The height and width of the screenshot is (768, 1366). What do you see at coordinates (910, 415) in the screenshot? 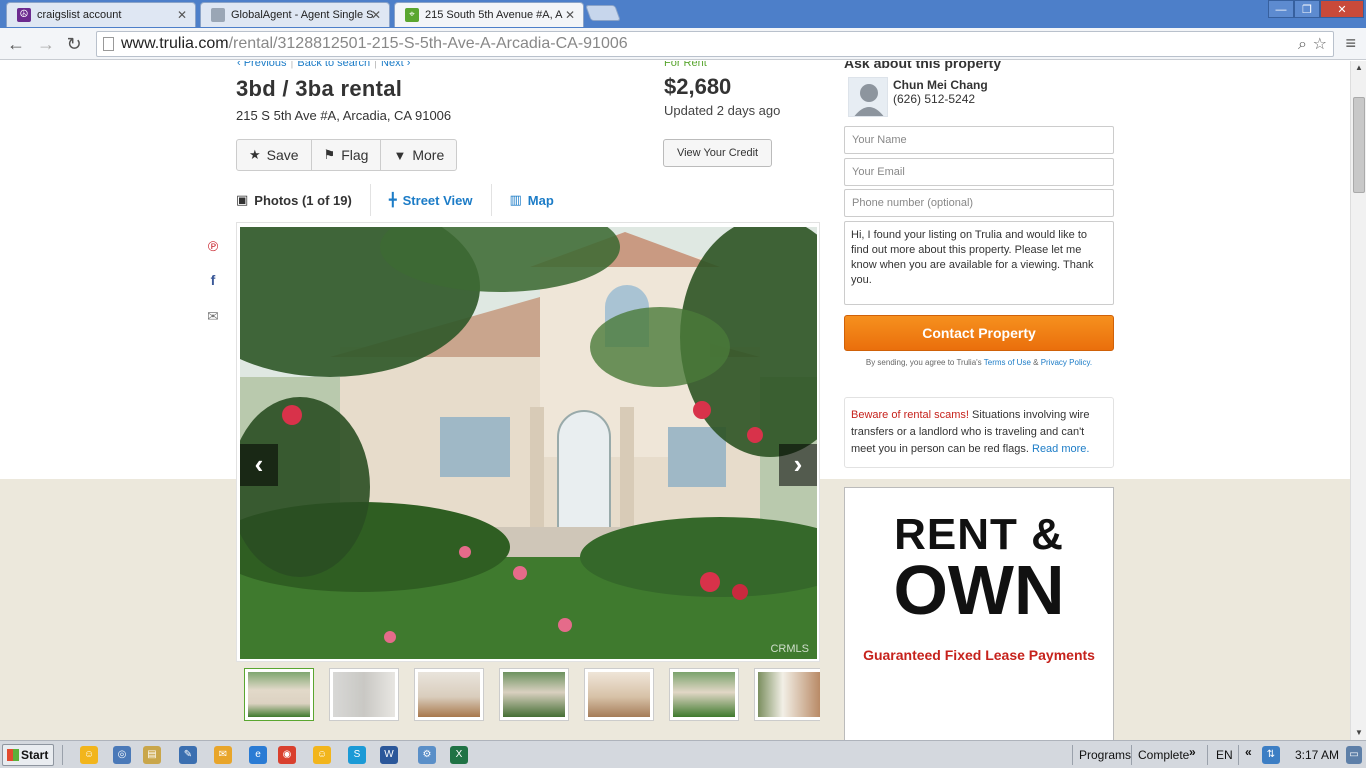
I see `scam-warning-title: Beware of rental scams!` at bounding box center [910, 415].